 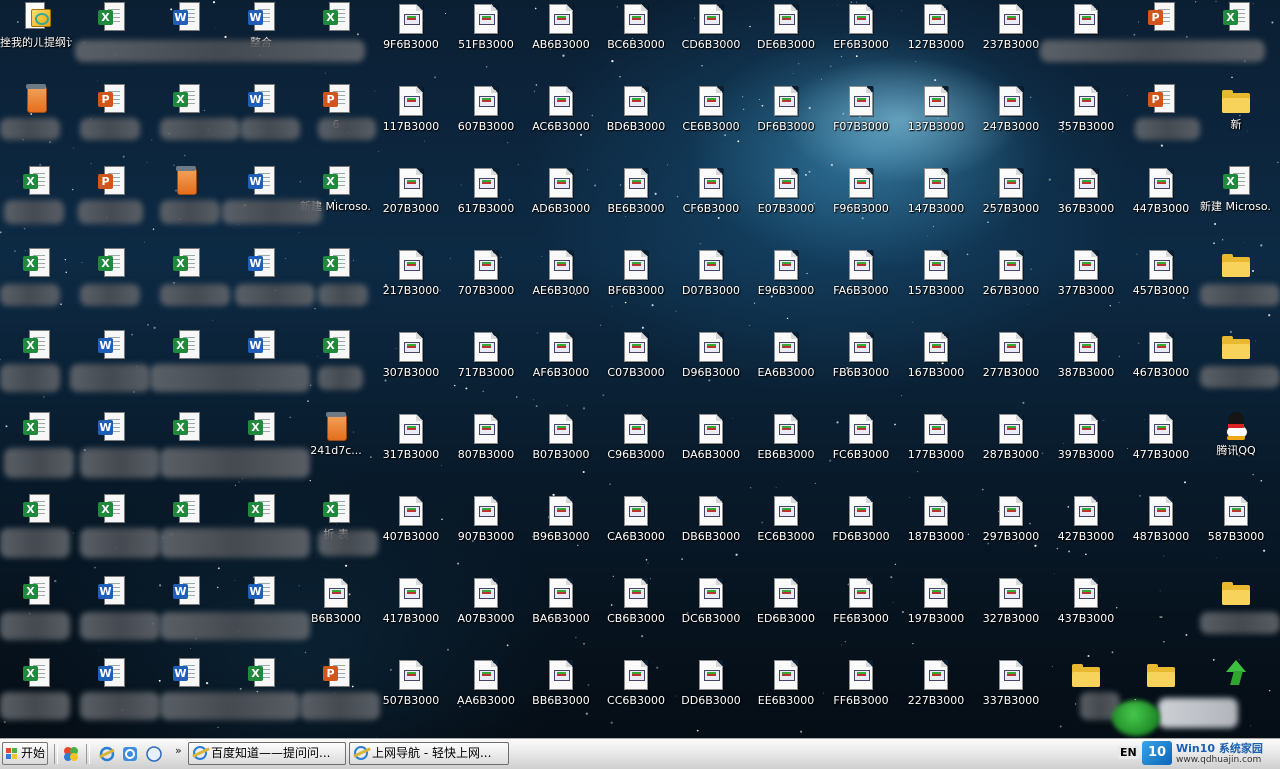 What do you see at coordinates (786, 452) in the screenshot?
I see `desktop-icon: EB6B3000` at bounding box center [786, 452].